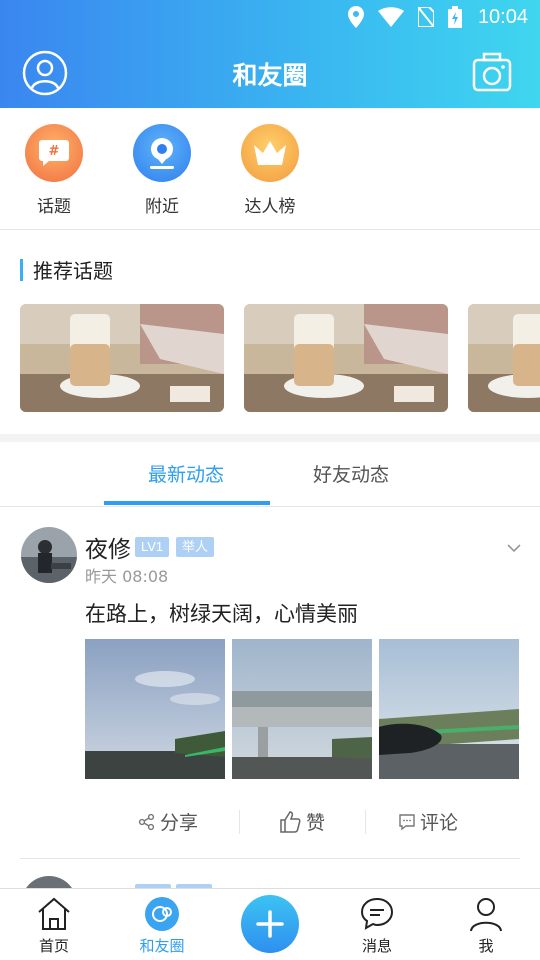  What do you see at coordinates (187, 503) in the screenshot?
I see `active-tab-indicator` at bounding box center [187, 503].